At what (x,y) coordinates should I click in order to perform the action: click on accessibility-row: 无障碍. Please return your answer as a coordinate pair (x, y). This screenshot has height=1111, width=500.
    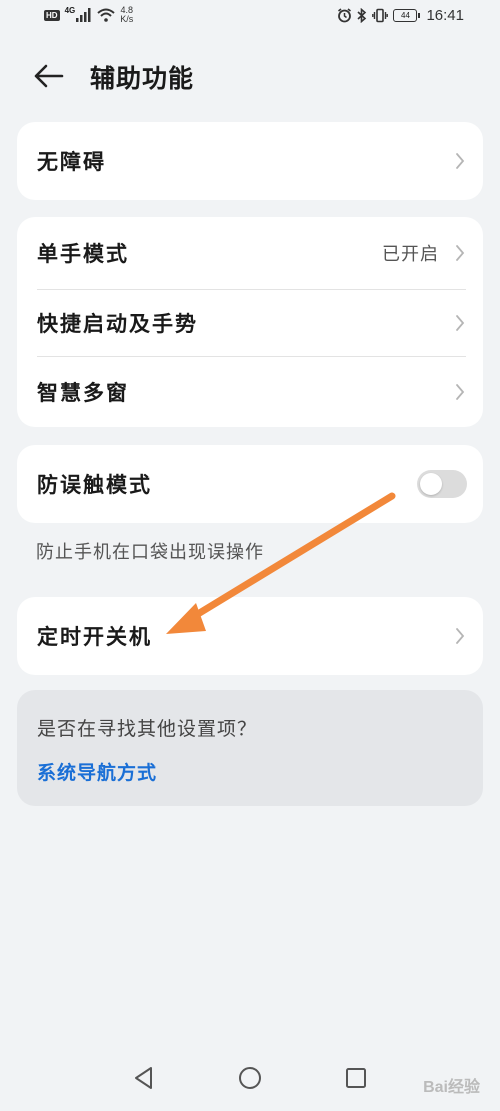
    Looking at the image, I should click on (250, 161).